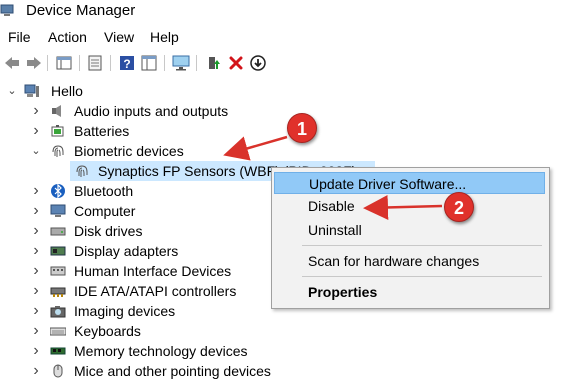  What do you see at coordinates (286, 63) in the screenshot?
I see `toolbar: ?` at bounding box center [286, 63].